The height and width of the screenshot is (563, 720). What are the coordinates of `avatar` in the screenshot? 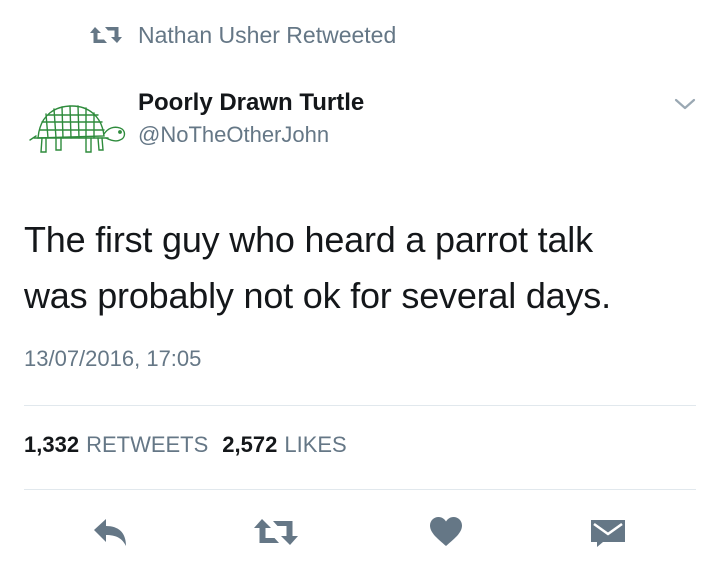 It's located at (80, 131).